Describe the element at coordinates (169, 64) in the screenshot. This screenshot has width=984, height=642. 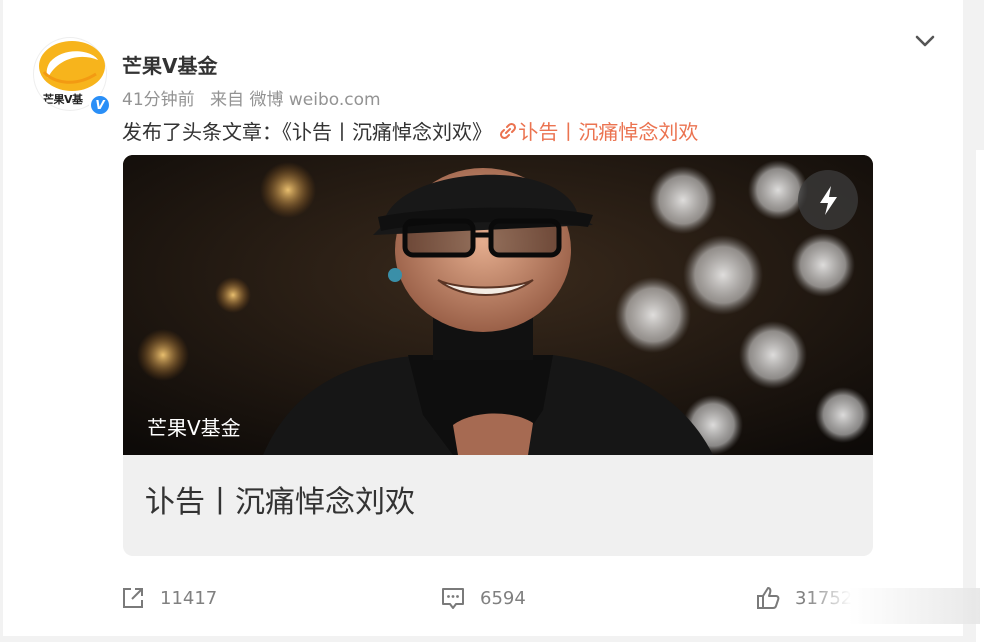
I see `author-name: 芒果V基金` at that location.